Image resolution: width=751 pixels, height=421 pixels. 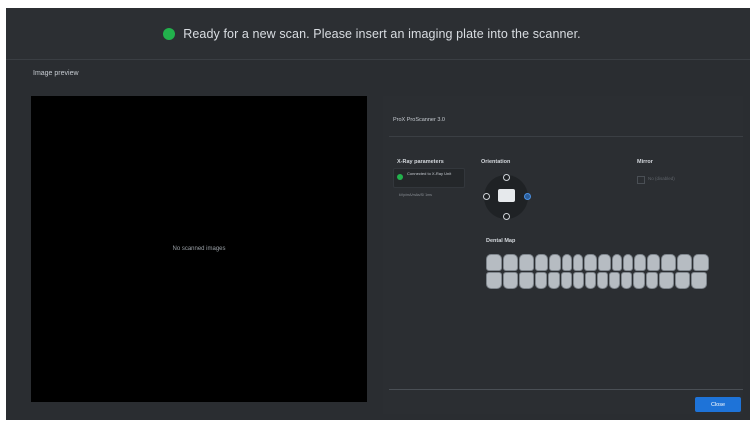 What do you see at coordinates (506, 195) in the screenshot?
I see `imaging-plate-icon` at bounding box center [506, 195].